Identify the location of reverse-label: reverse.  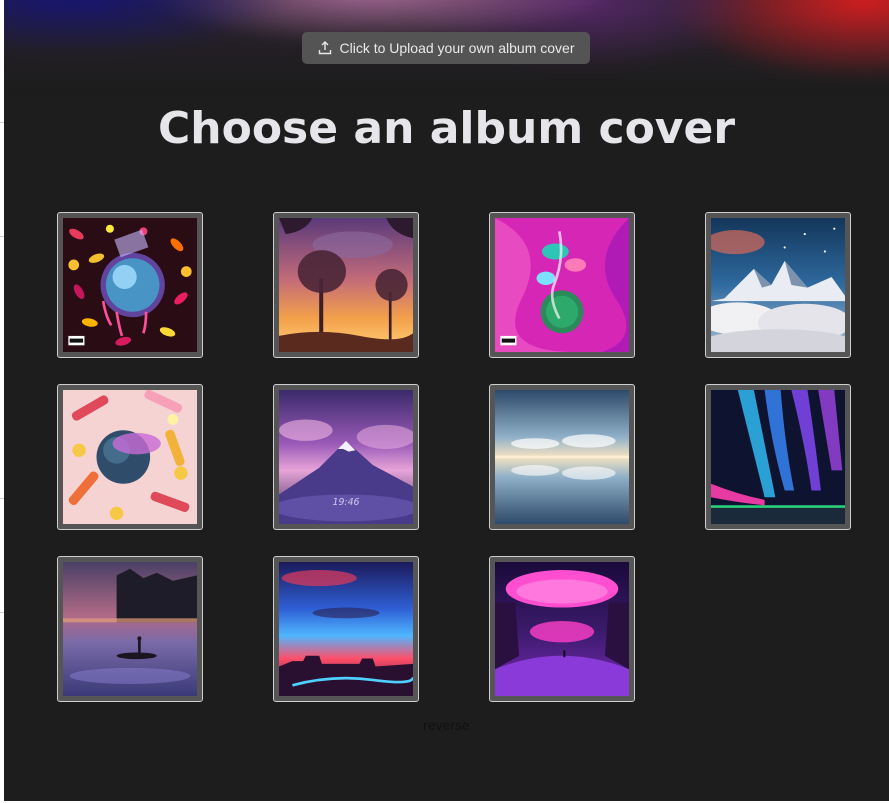
(446, 725).